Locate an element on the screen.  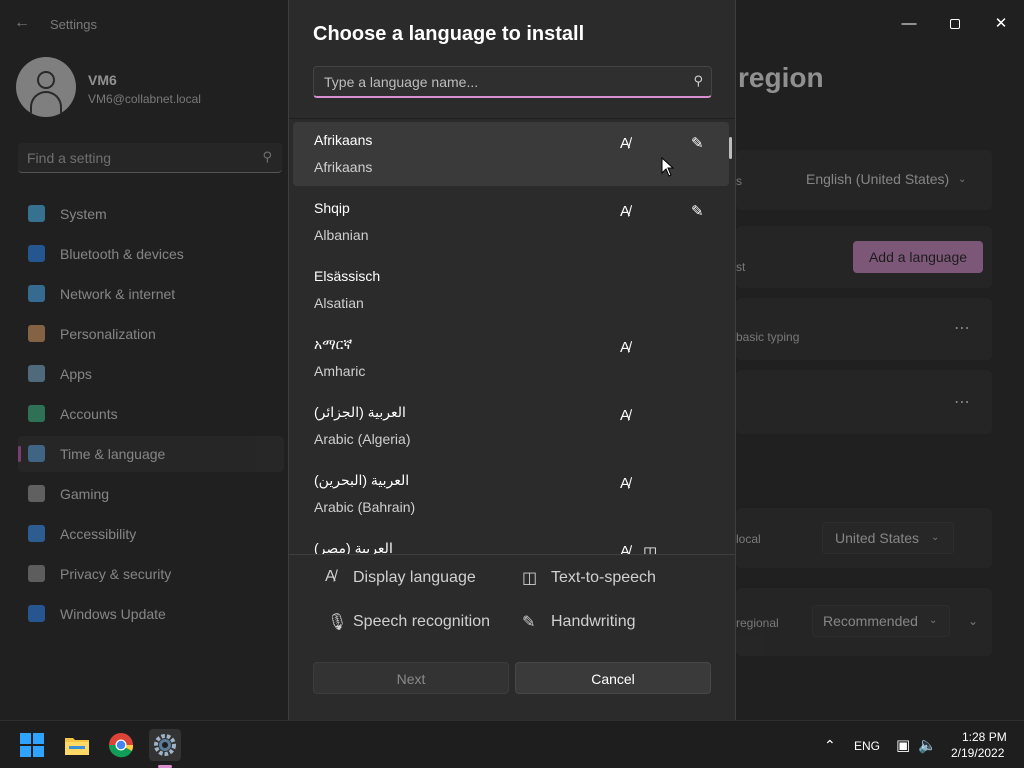
sidebar-item-windows-update: Windows Update is located at coordinates (151, 614).